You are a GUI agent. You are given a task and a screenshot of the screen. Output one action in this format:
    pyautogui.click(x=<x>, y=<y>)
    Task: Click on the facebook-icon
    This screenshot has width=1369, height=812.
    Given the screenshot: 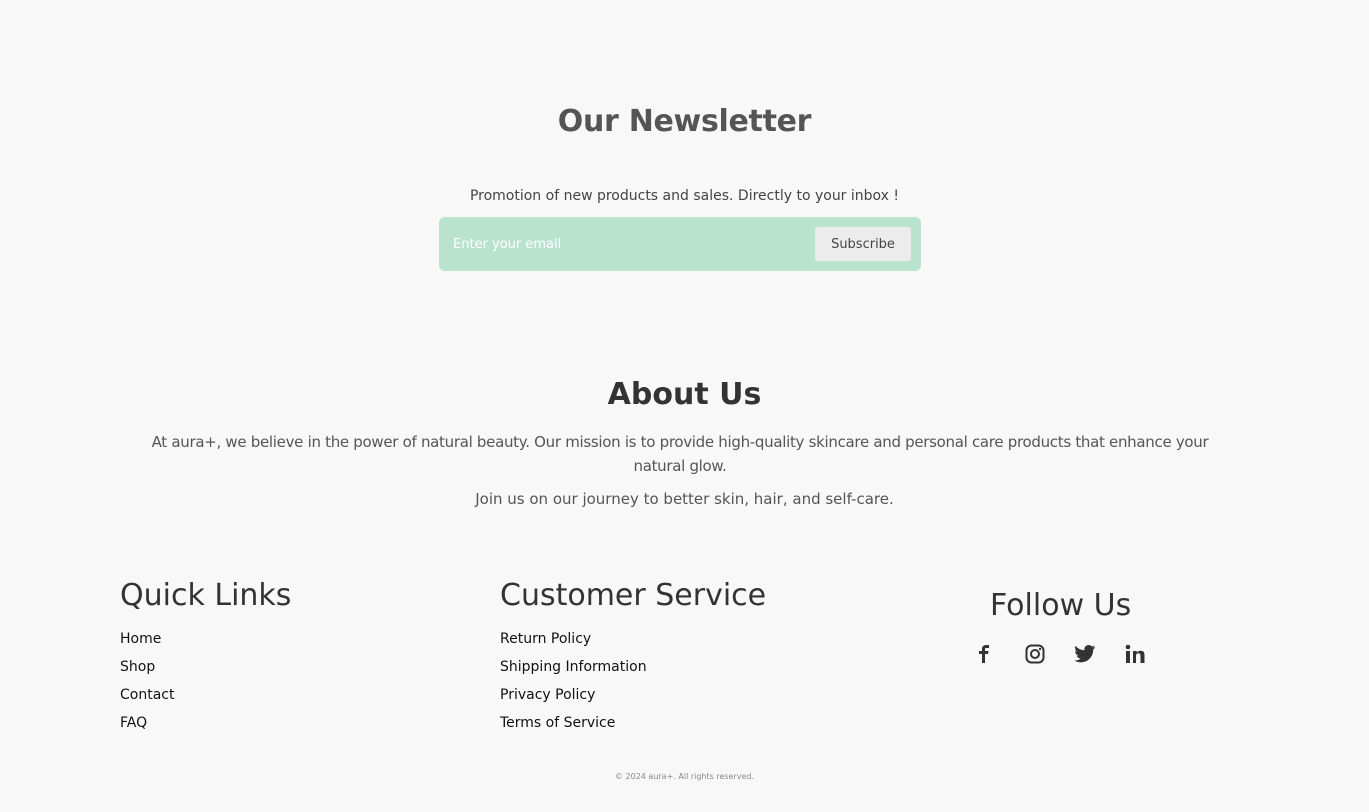 What is the action you would take?
    pyautogui.click(x=984, y=654)
    